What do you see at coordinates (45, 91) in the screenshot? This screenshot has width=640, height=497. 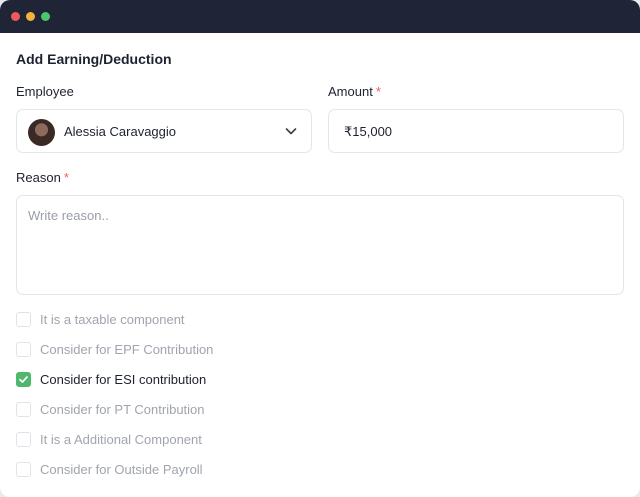 I see `employee-label: Employee` at bounding box center [45, 91].